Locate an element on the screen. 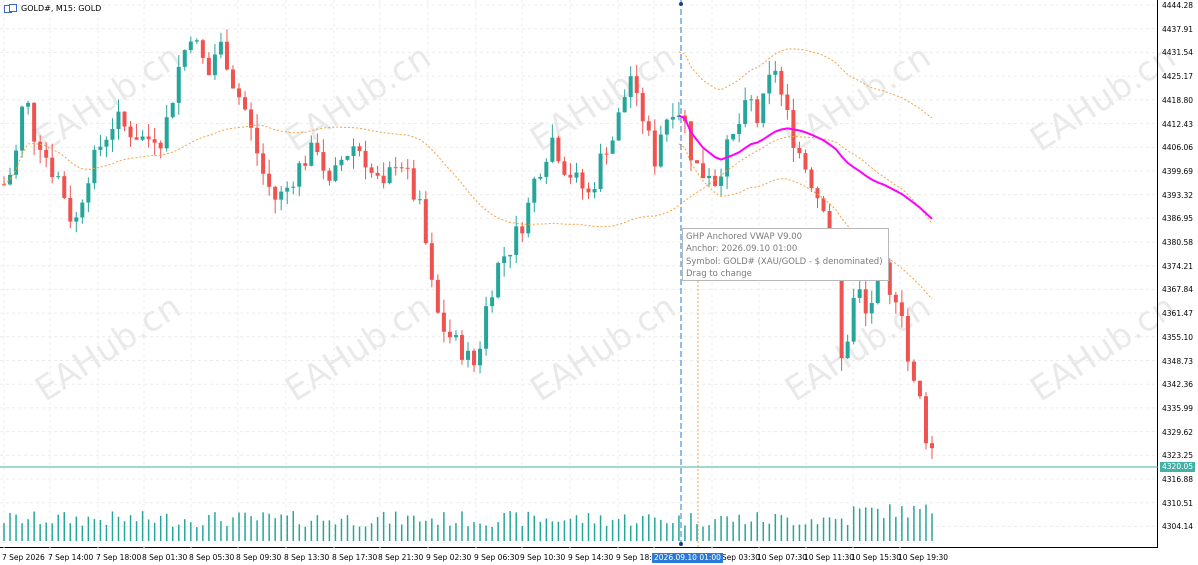 The width and height of the screenshot is (1198, 565). time-tick-label: 8 Sep 05:30 is located at coordinates (212, 557).